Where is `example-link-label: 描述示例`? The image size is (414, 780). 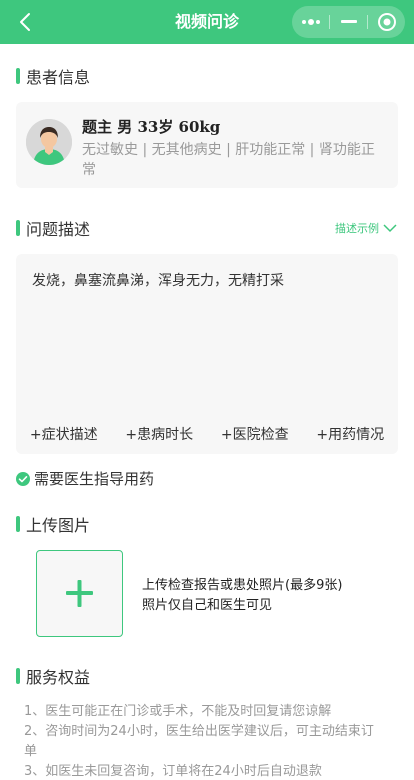
example-link-label: 描述示例 is located at coordinates (357, 228).